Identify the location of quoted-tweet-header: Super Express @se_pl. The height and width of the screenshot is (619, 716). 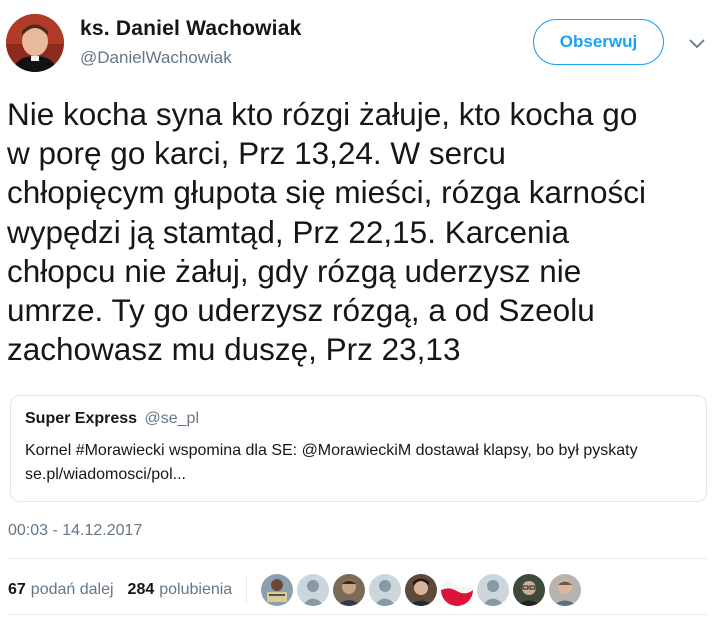
(112, 419).